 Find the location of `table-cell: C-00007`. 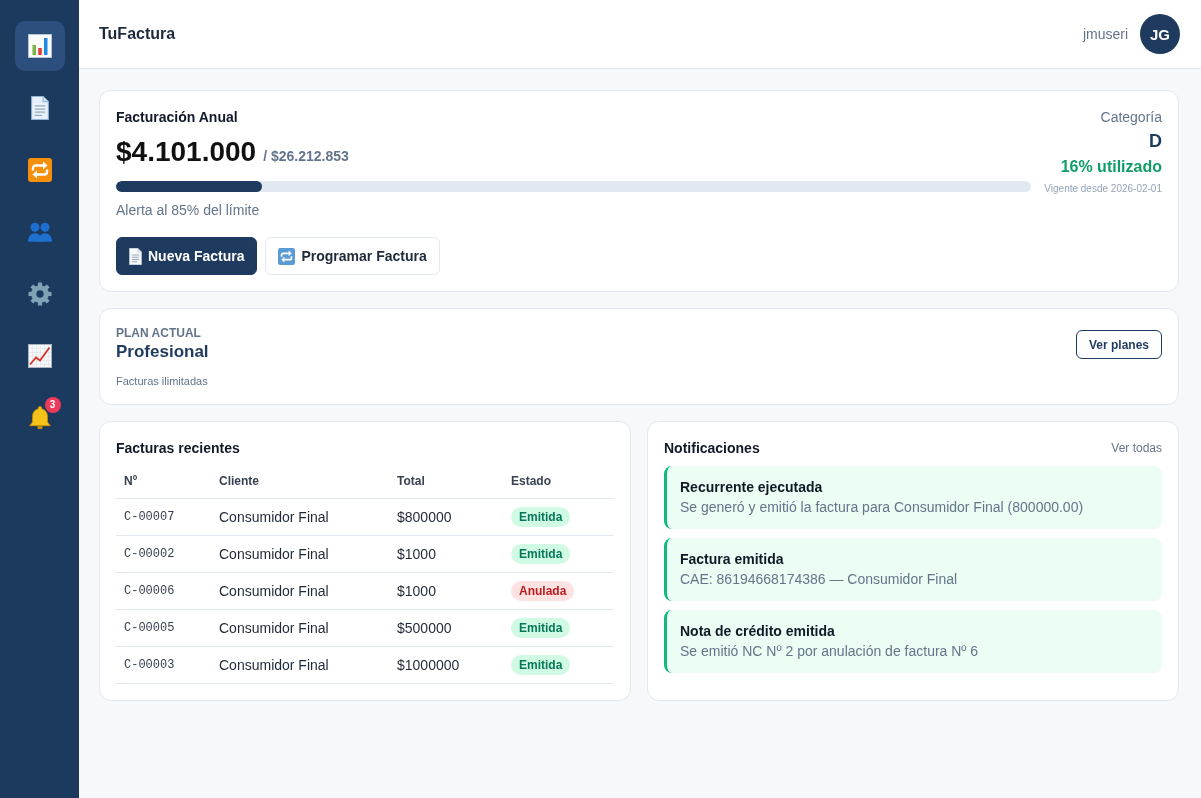

table-cell: C-00007 is located at coordinates (163, 517).